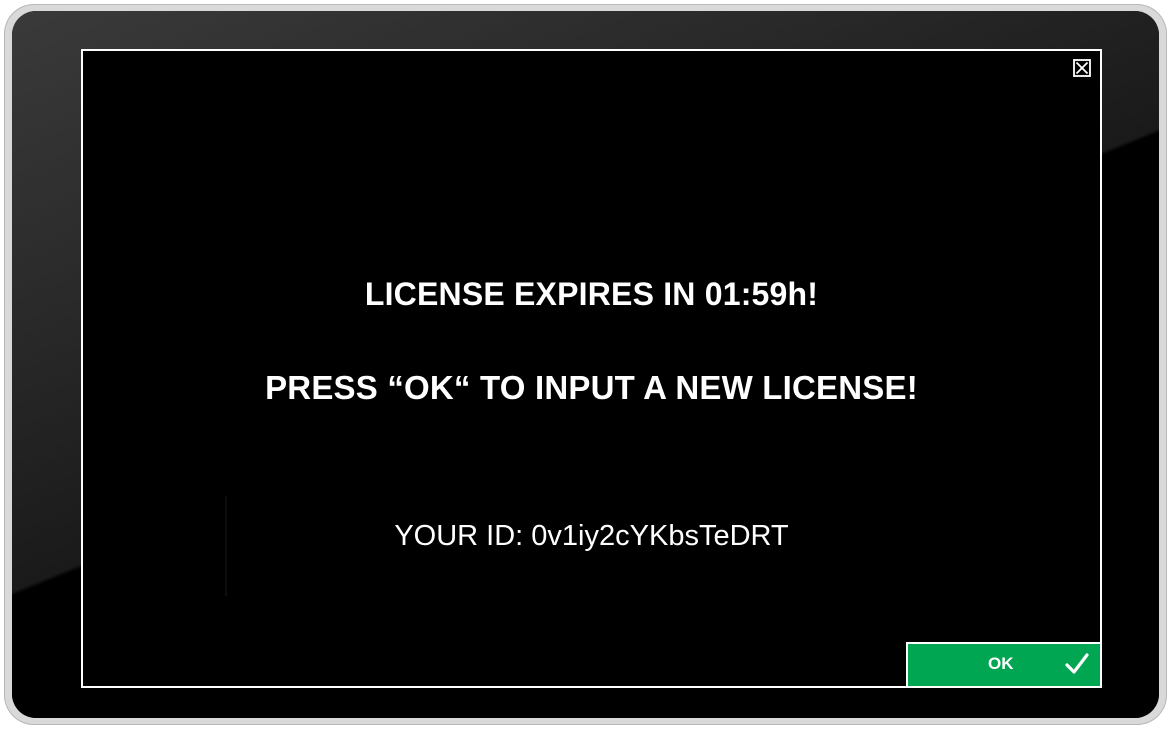  Describe the element at coordinates (591, 387) in the screenshot. I see `license-instruction-message: PRESS “OK“ TO INPUT A NEW LICENSE!` at that location.